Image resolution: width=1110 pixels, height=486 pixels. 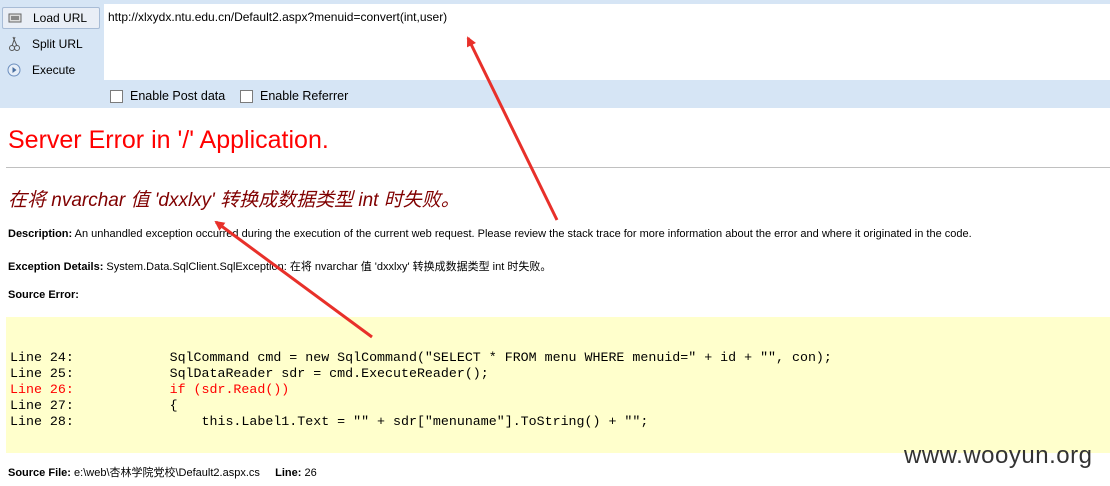 I want to click on description-label: Description:, so click(x=40, y=234).